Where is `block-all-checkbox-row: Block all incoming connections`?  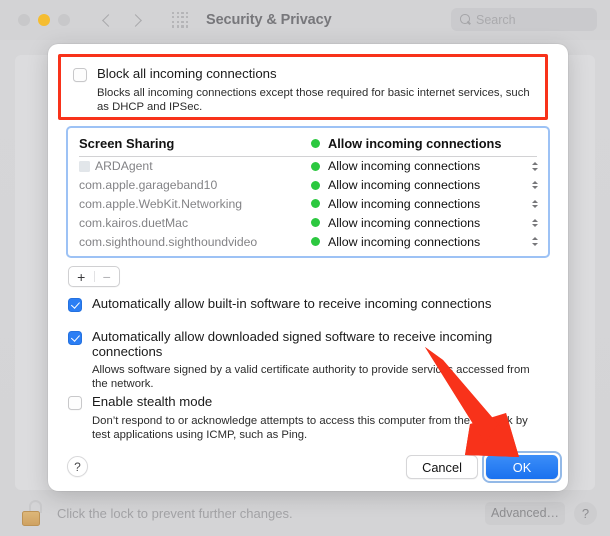
block-all-checkbox-row: Block all incoming connections is located at coordinates (303, 74).